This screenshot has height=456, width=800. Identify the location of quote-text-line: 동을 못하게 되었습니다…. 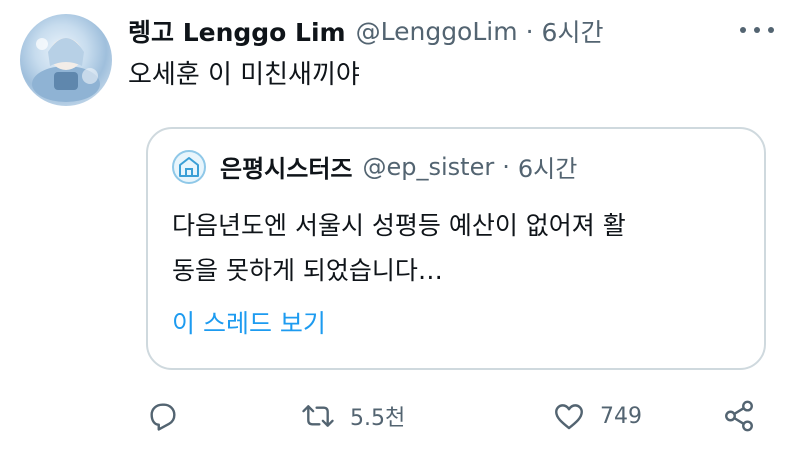
(307, 270).